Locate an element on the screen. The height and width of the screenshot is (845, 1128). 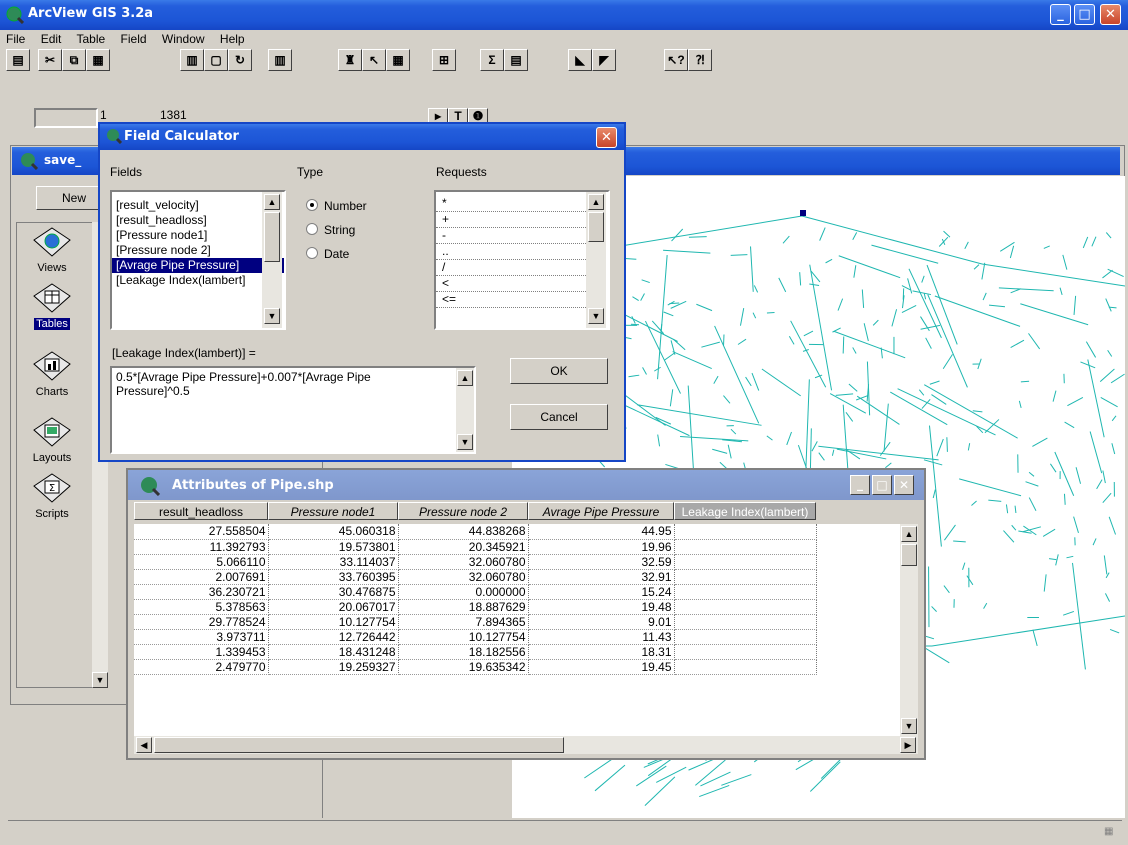
table-cell: 9.01 is located at coordinates (601, 622).